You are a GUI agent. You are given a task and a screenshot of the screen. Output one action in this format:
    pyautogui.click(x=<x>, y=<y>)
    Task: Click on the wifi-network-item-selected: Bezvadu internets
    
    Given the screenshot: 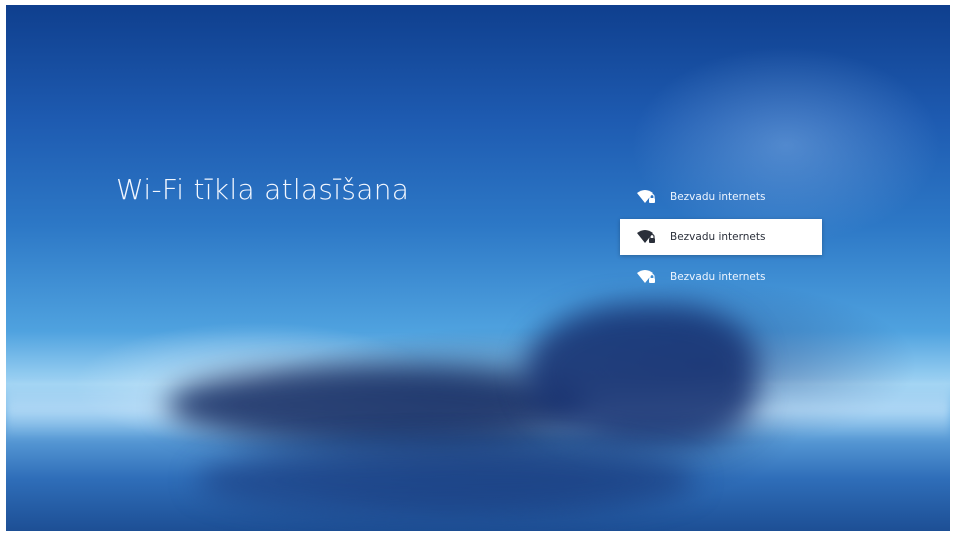 What is the action you would take?
    pyautogui.click(x=721, y=237)
    